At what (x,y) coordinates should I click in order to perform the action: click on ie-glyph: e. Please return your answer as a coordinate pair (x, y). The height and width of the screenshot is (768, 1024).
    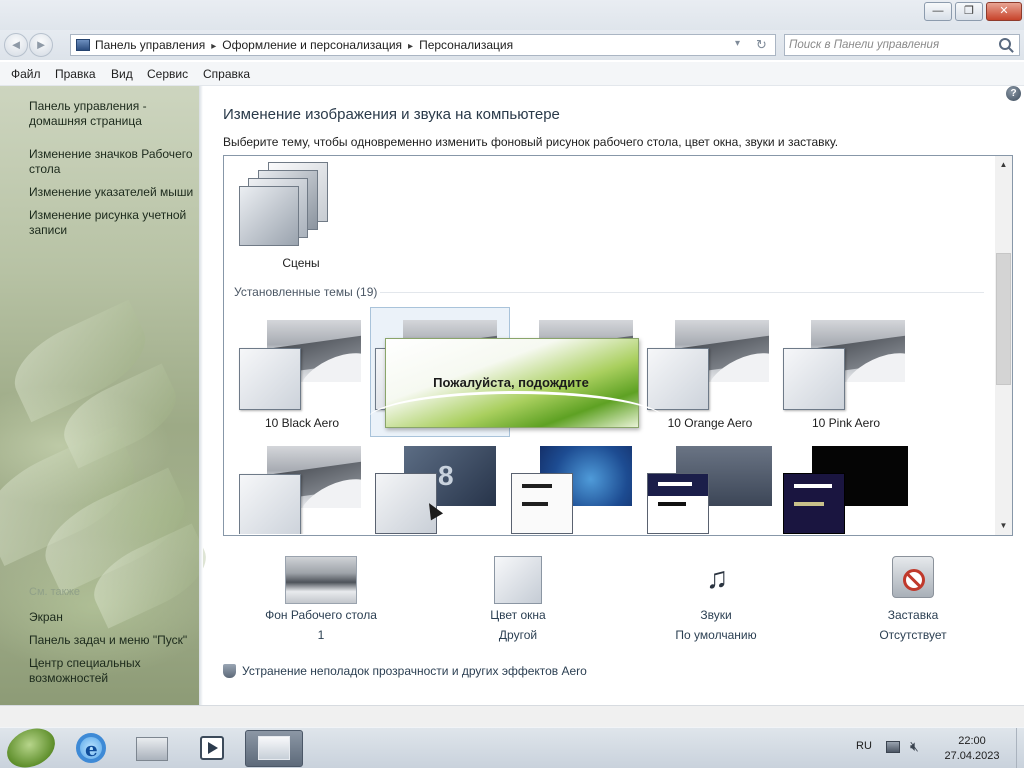
    Looking at the image, I should click on (91, 749).